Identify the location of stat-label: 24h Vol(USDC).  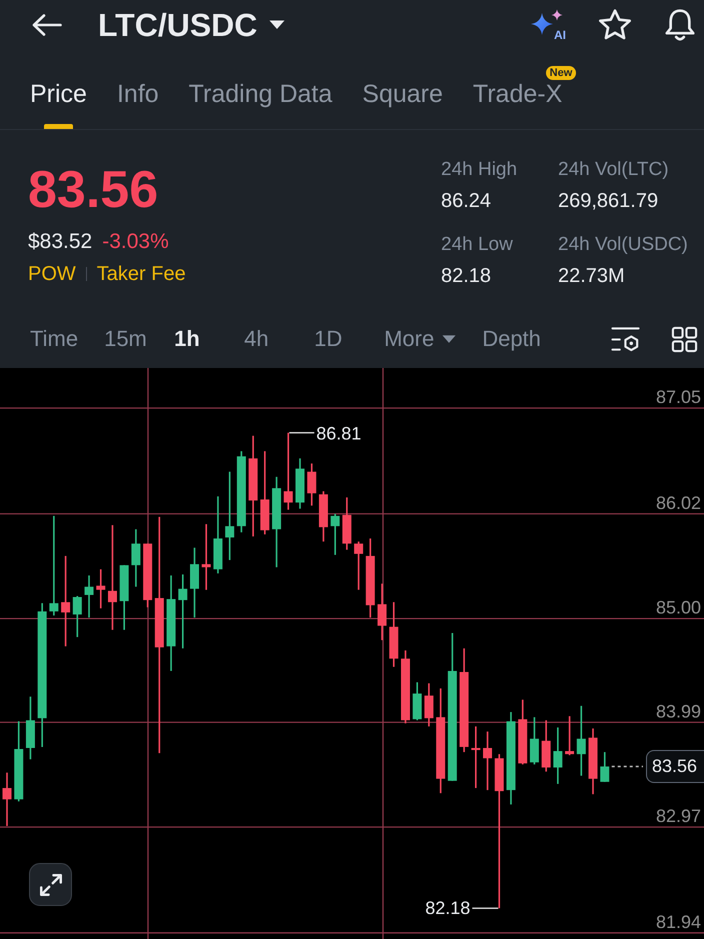
(623, 245).